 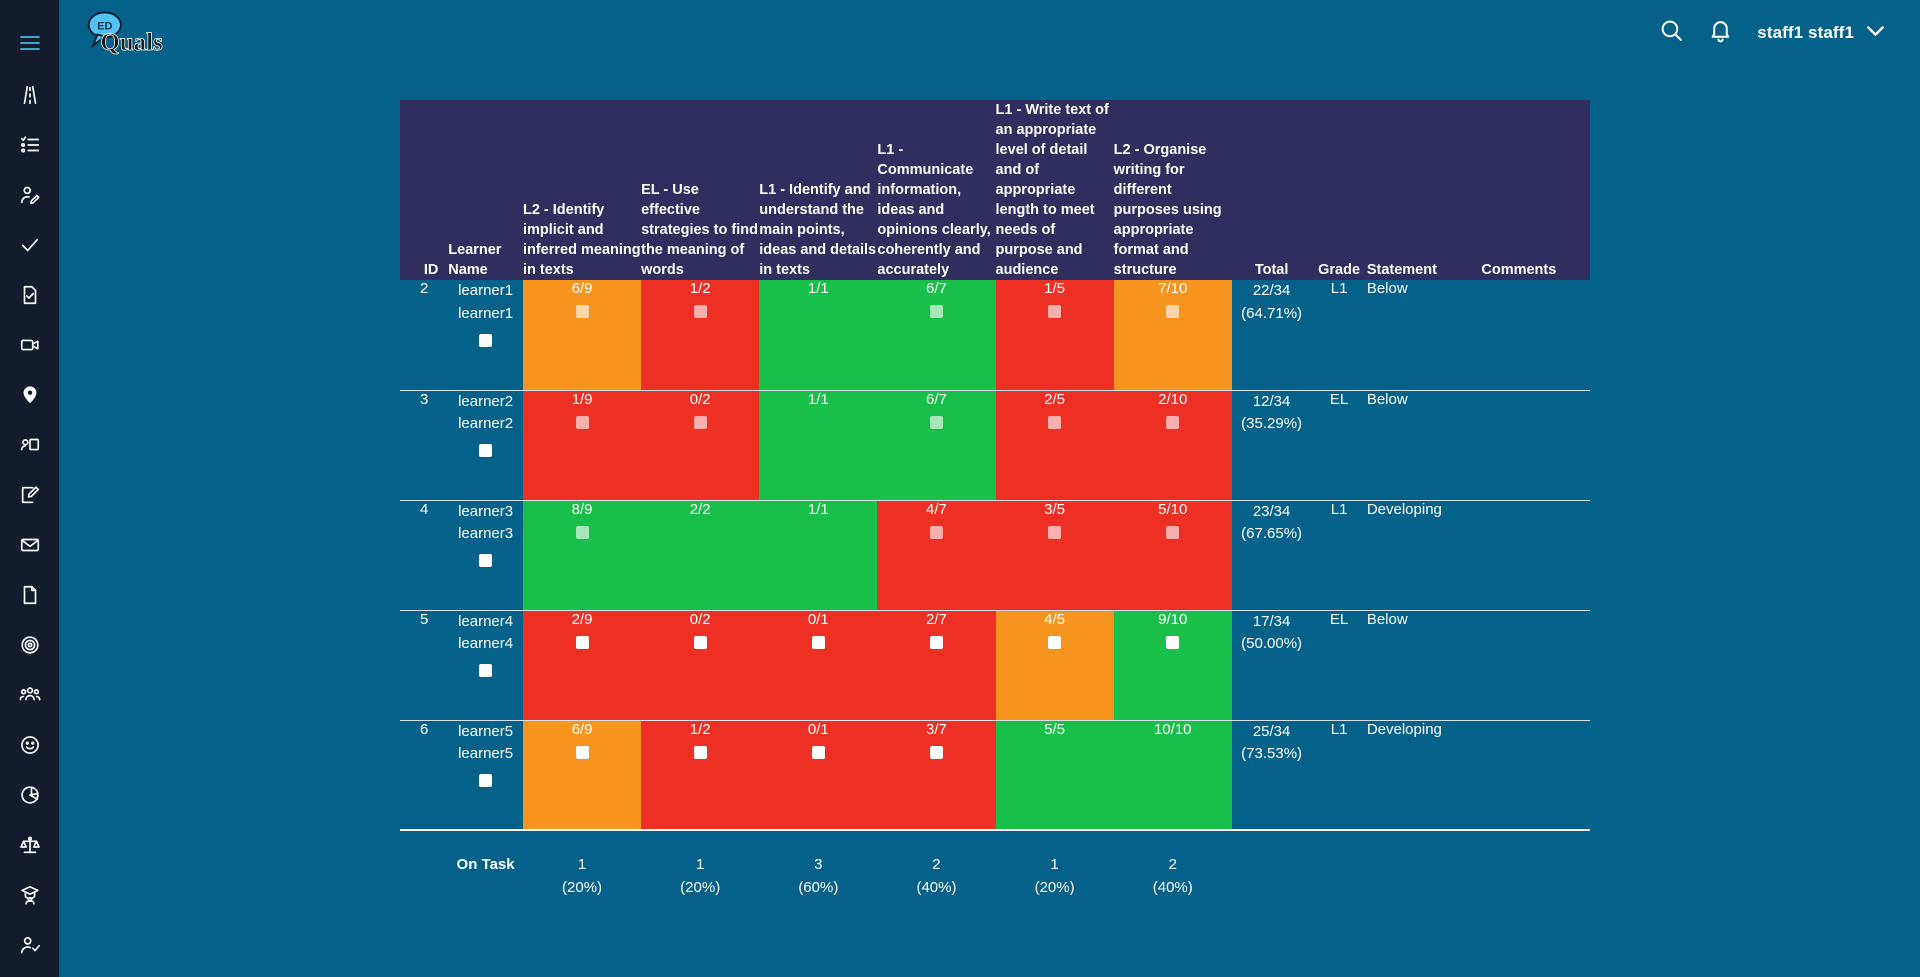 I want to click on search-icon, so click(x=1671, y=33).